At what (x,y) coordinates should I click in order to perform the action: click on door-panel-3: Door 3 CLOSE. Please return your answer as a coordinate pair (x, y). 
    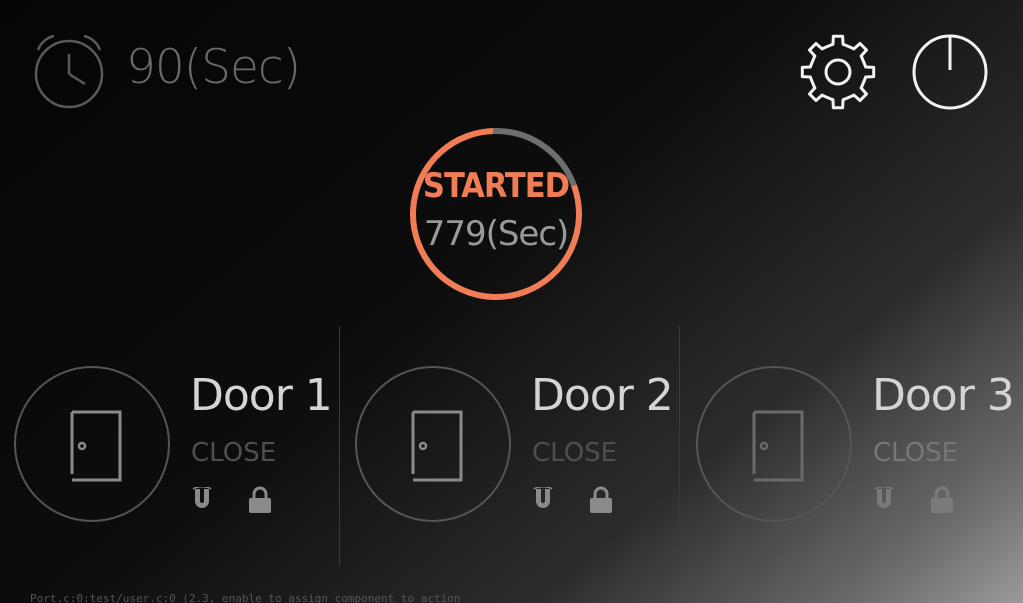
    Looking at the image, I should click on (859, 451).